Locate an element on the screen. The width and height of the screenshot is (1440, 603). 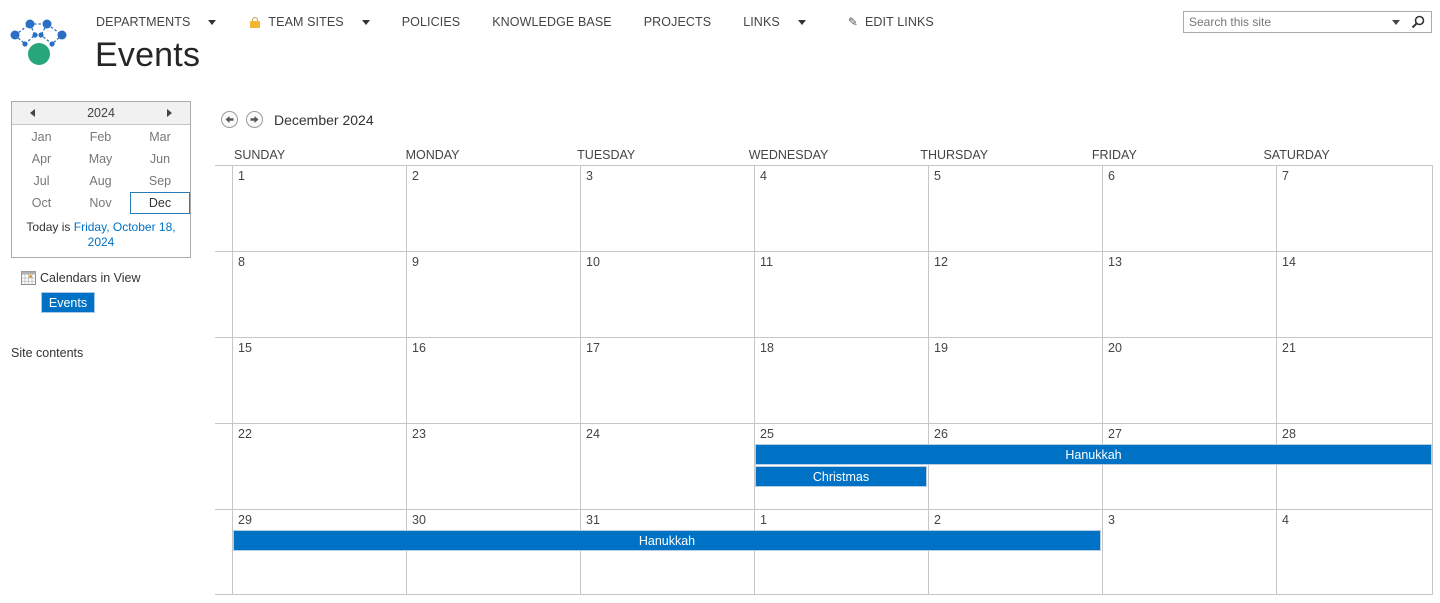
nav-policies: POLICIES is located at coordinates (431, 22).